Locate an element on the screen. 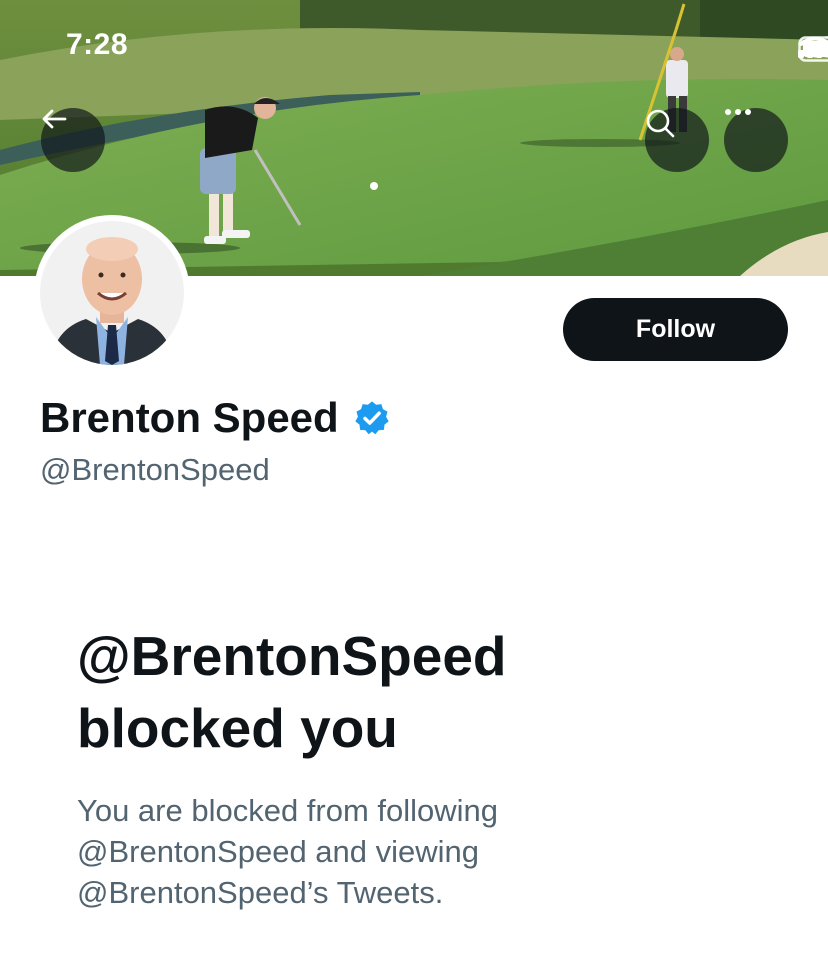 This screenshot has width=828, height=953. blocked-title: @BrentonSpeed blocked you is located at coordinates (292, 692).